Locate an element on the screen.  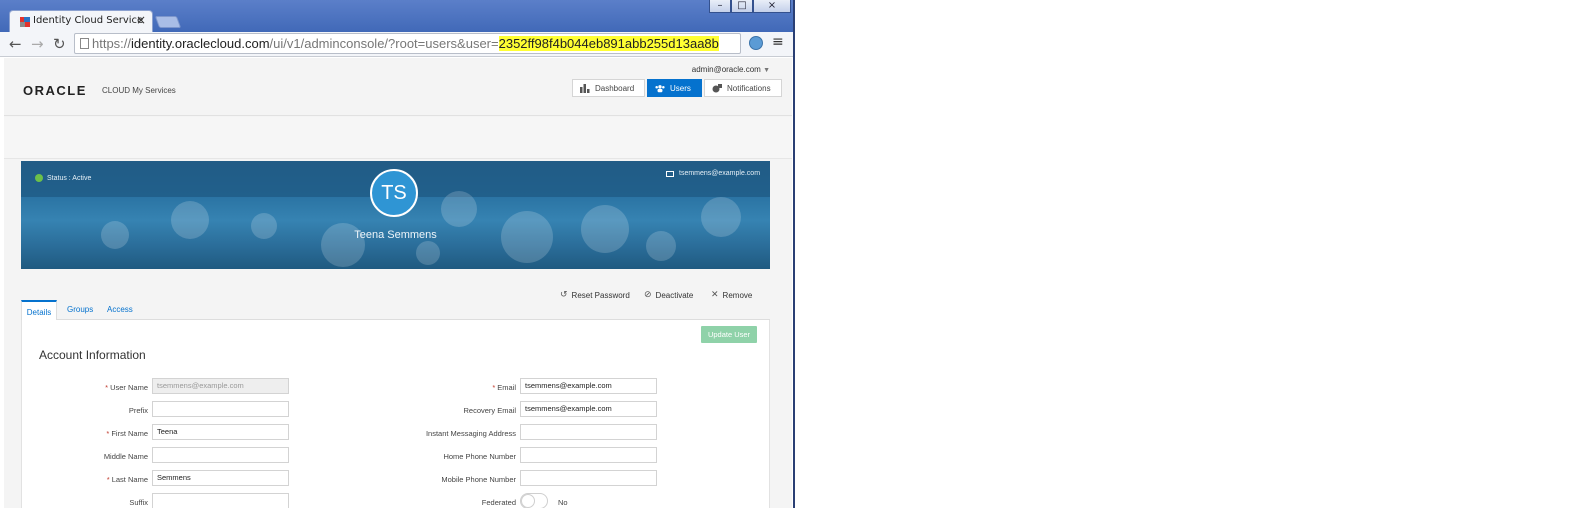
deactivate-icon: ⊘ is located at coordinates (648, 295).